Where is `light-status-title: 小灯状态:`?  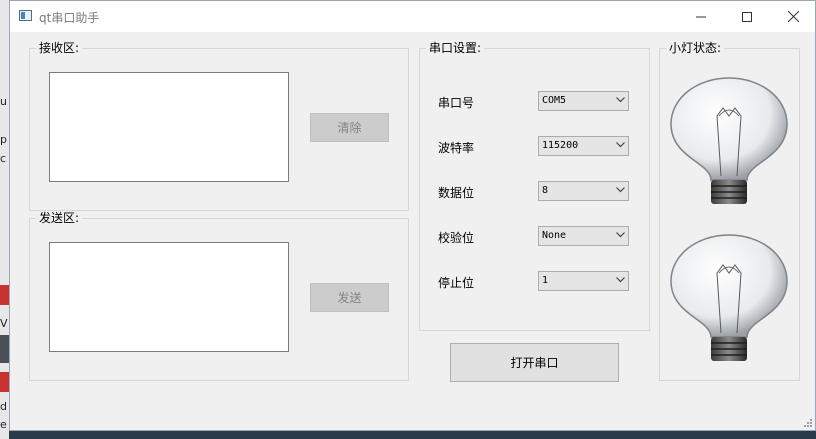
light-status-title: 小灯状态: is located at coordinates (695, 48).